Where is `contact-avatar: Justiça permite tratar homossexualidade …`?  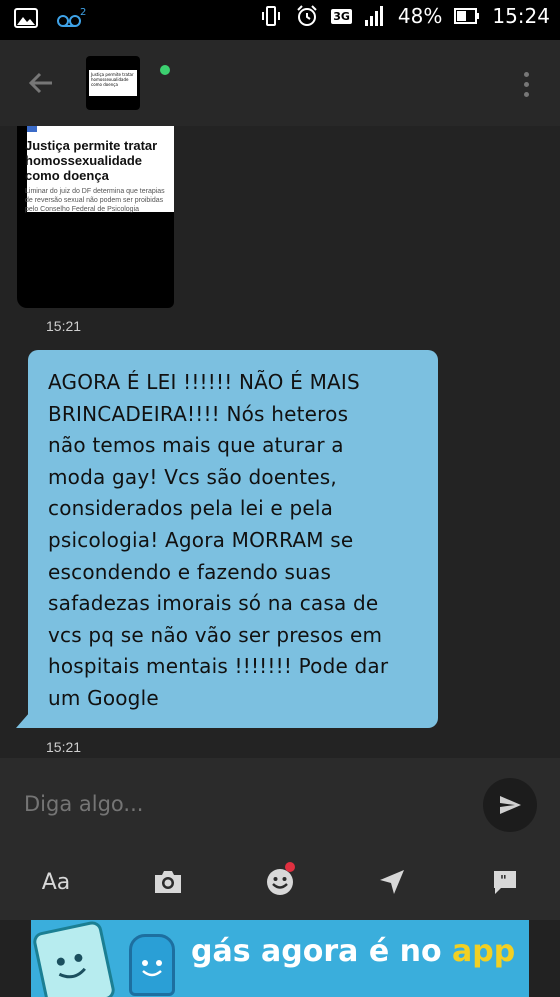
contact-avatar: Justiça permite tratar homossexualidade … is located at coordinates (113, 83).